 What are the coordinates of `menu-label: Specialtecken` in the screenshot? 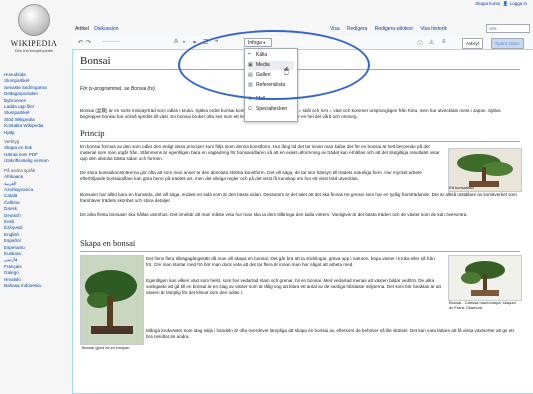 It's located at (272, 109).